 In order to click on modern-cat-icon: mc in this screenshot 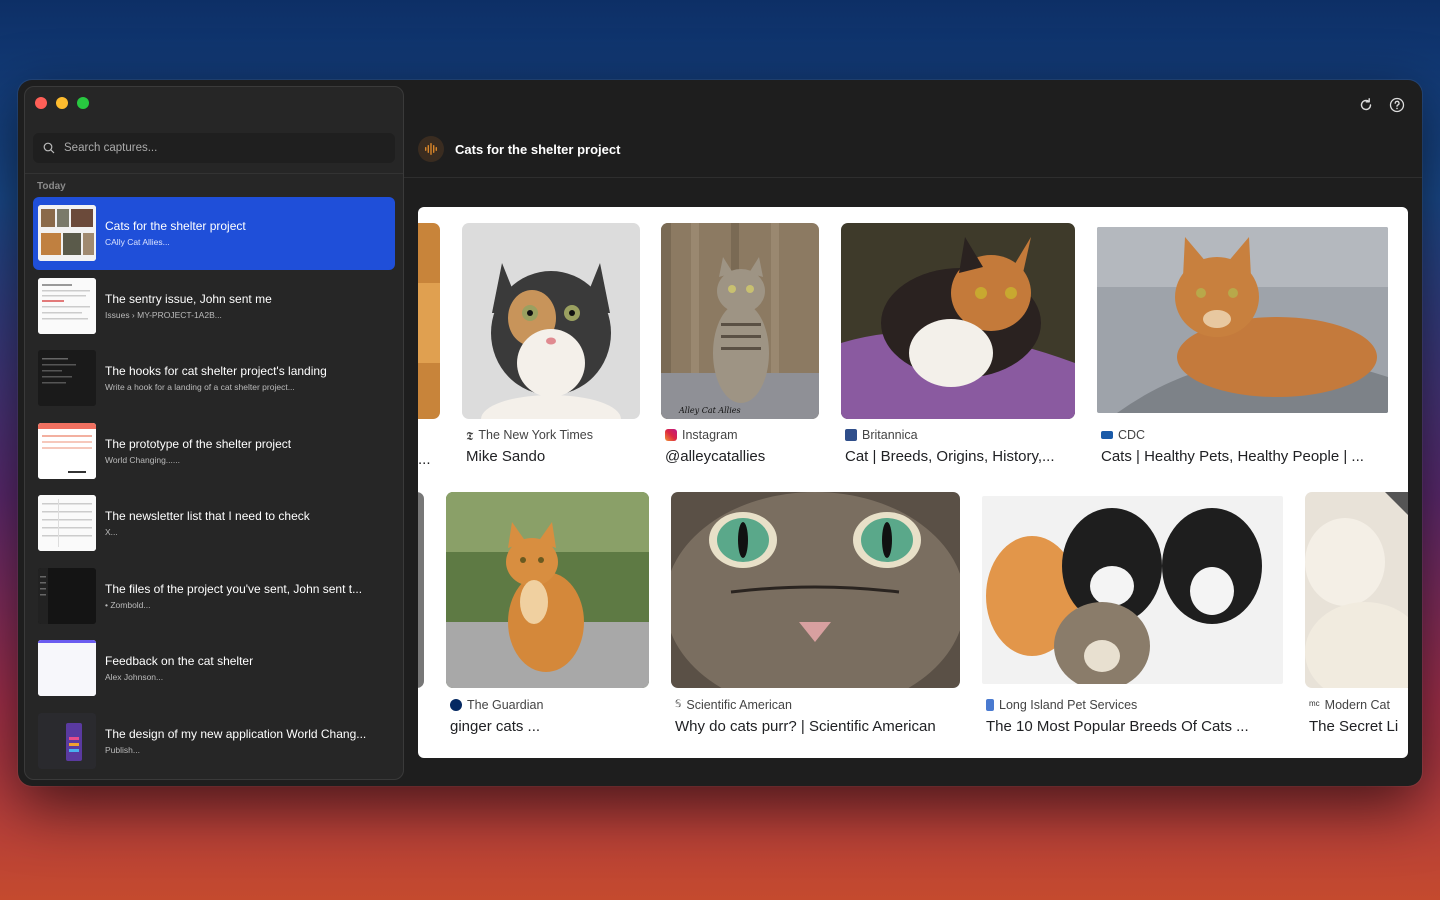, I will do `click(1314, 703)`.